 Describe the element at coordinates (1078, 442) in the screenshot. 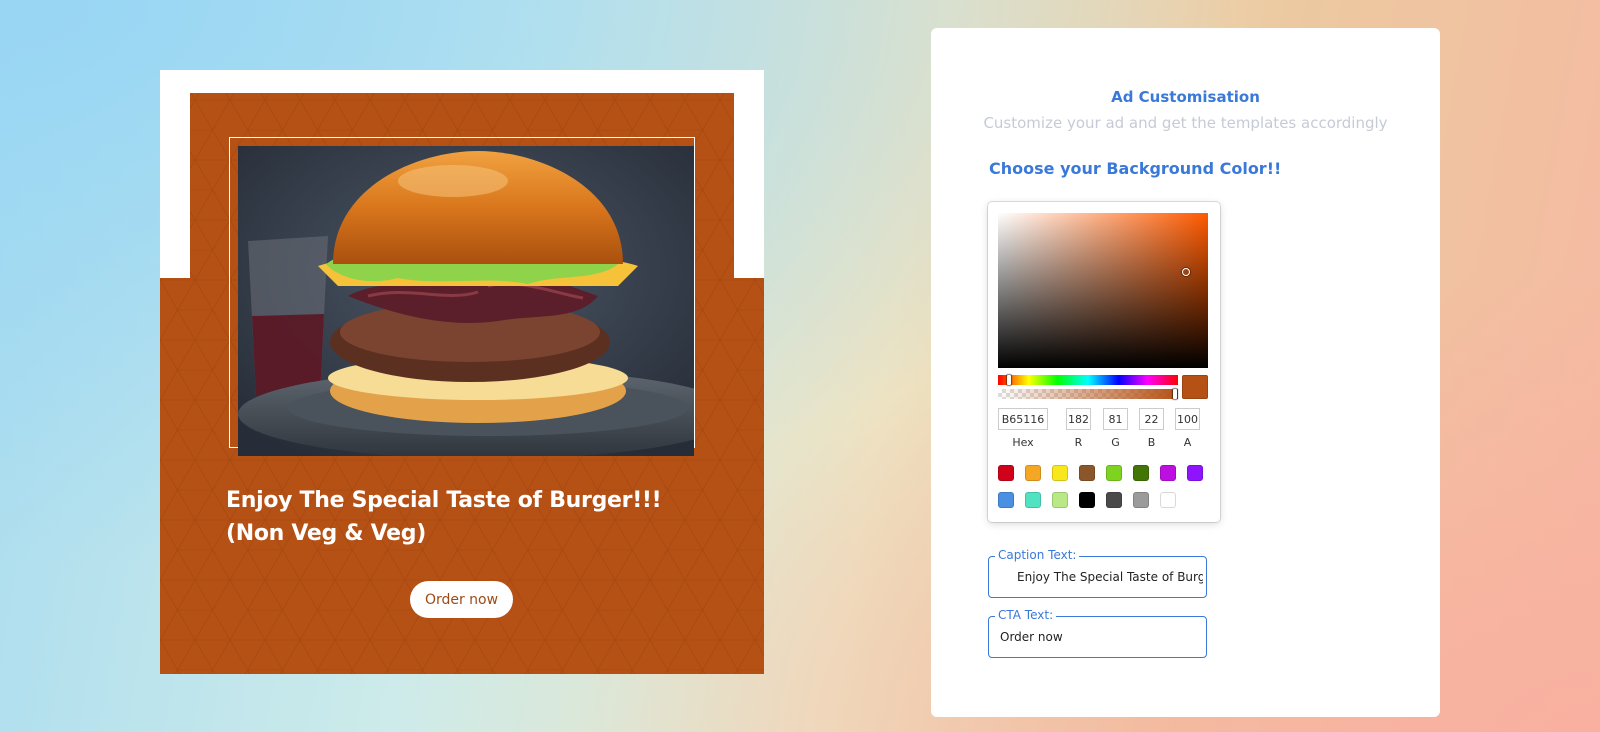

I see `red-label: R` at that location.